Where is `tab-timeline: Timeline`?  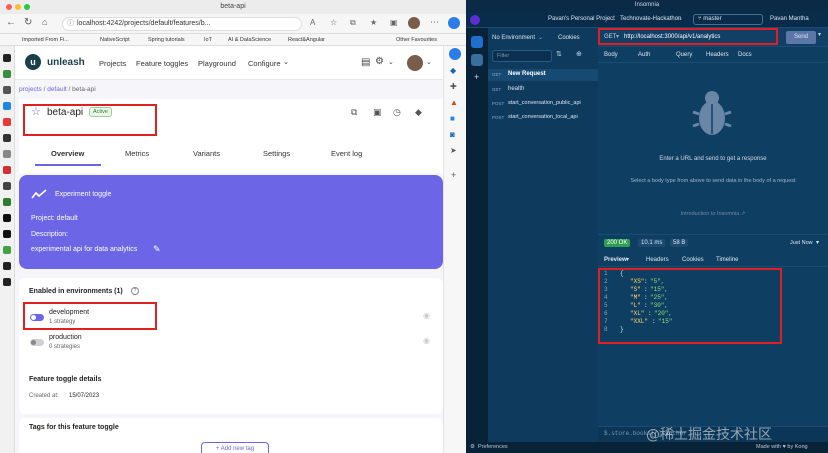
tab-timeline: Timeline is located at coordinates (727, 260).